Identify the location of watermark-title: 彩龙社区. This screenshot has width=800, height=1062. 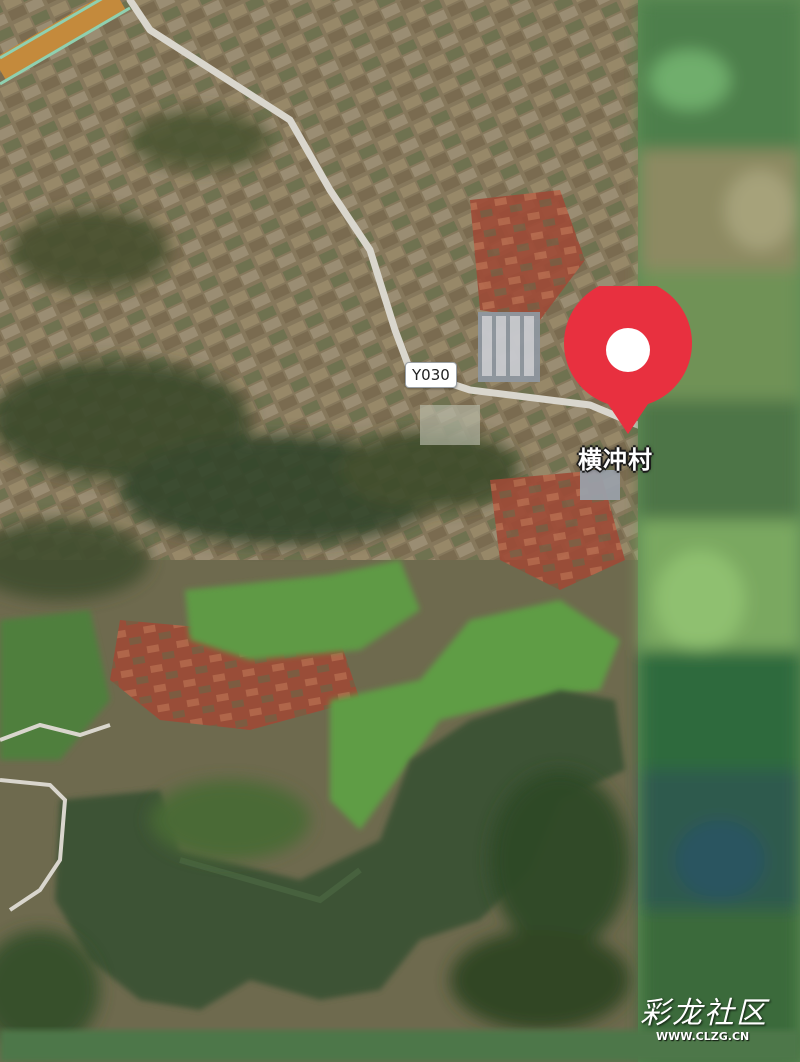
(704, 1013).